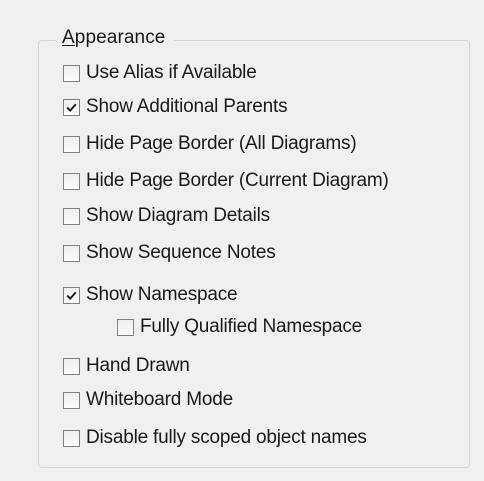 Image resolution: width=484 pixels, height=481 pixels. I want to click on show-additional-parents-checkbox, so click(71, 107).